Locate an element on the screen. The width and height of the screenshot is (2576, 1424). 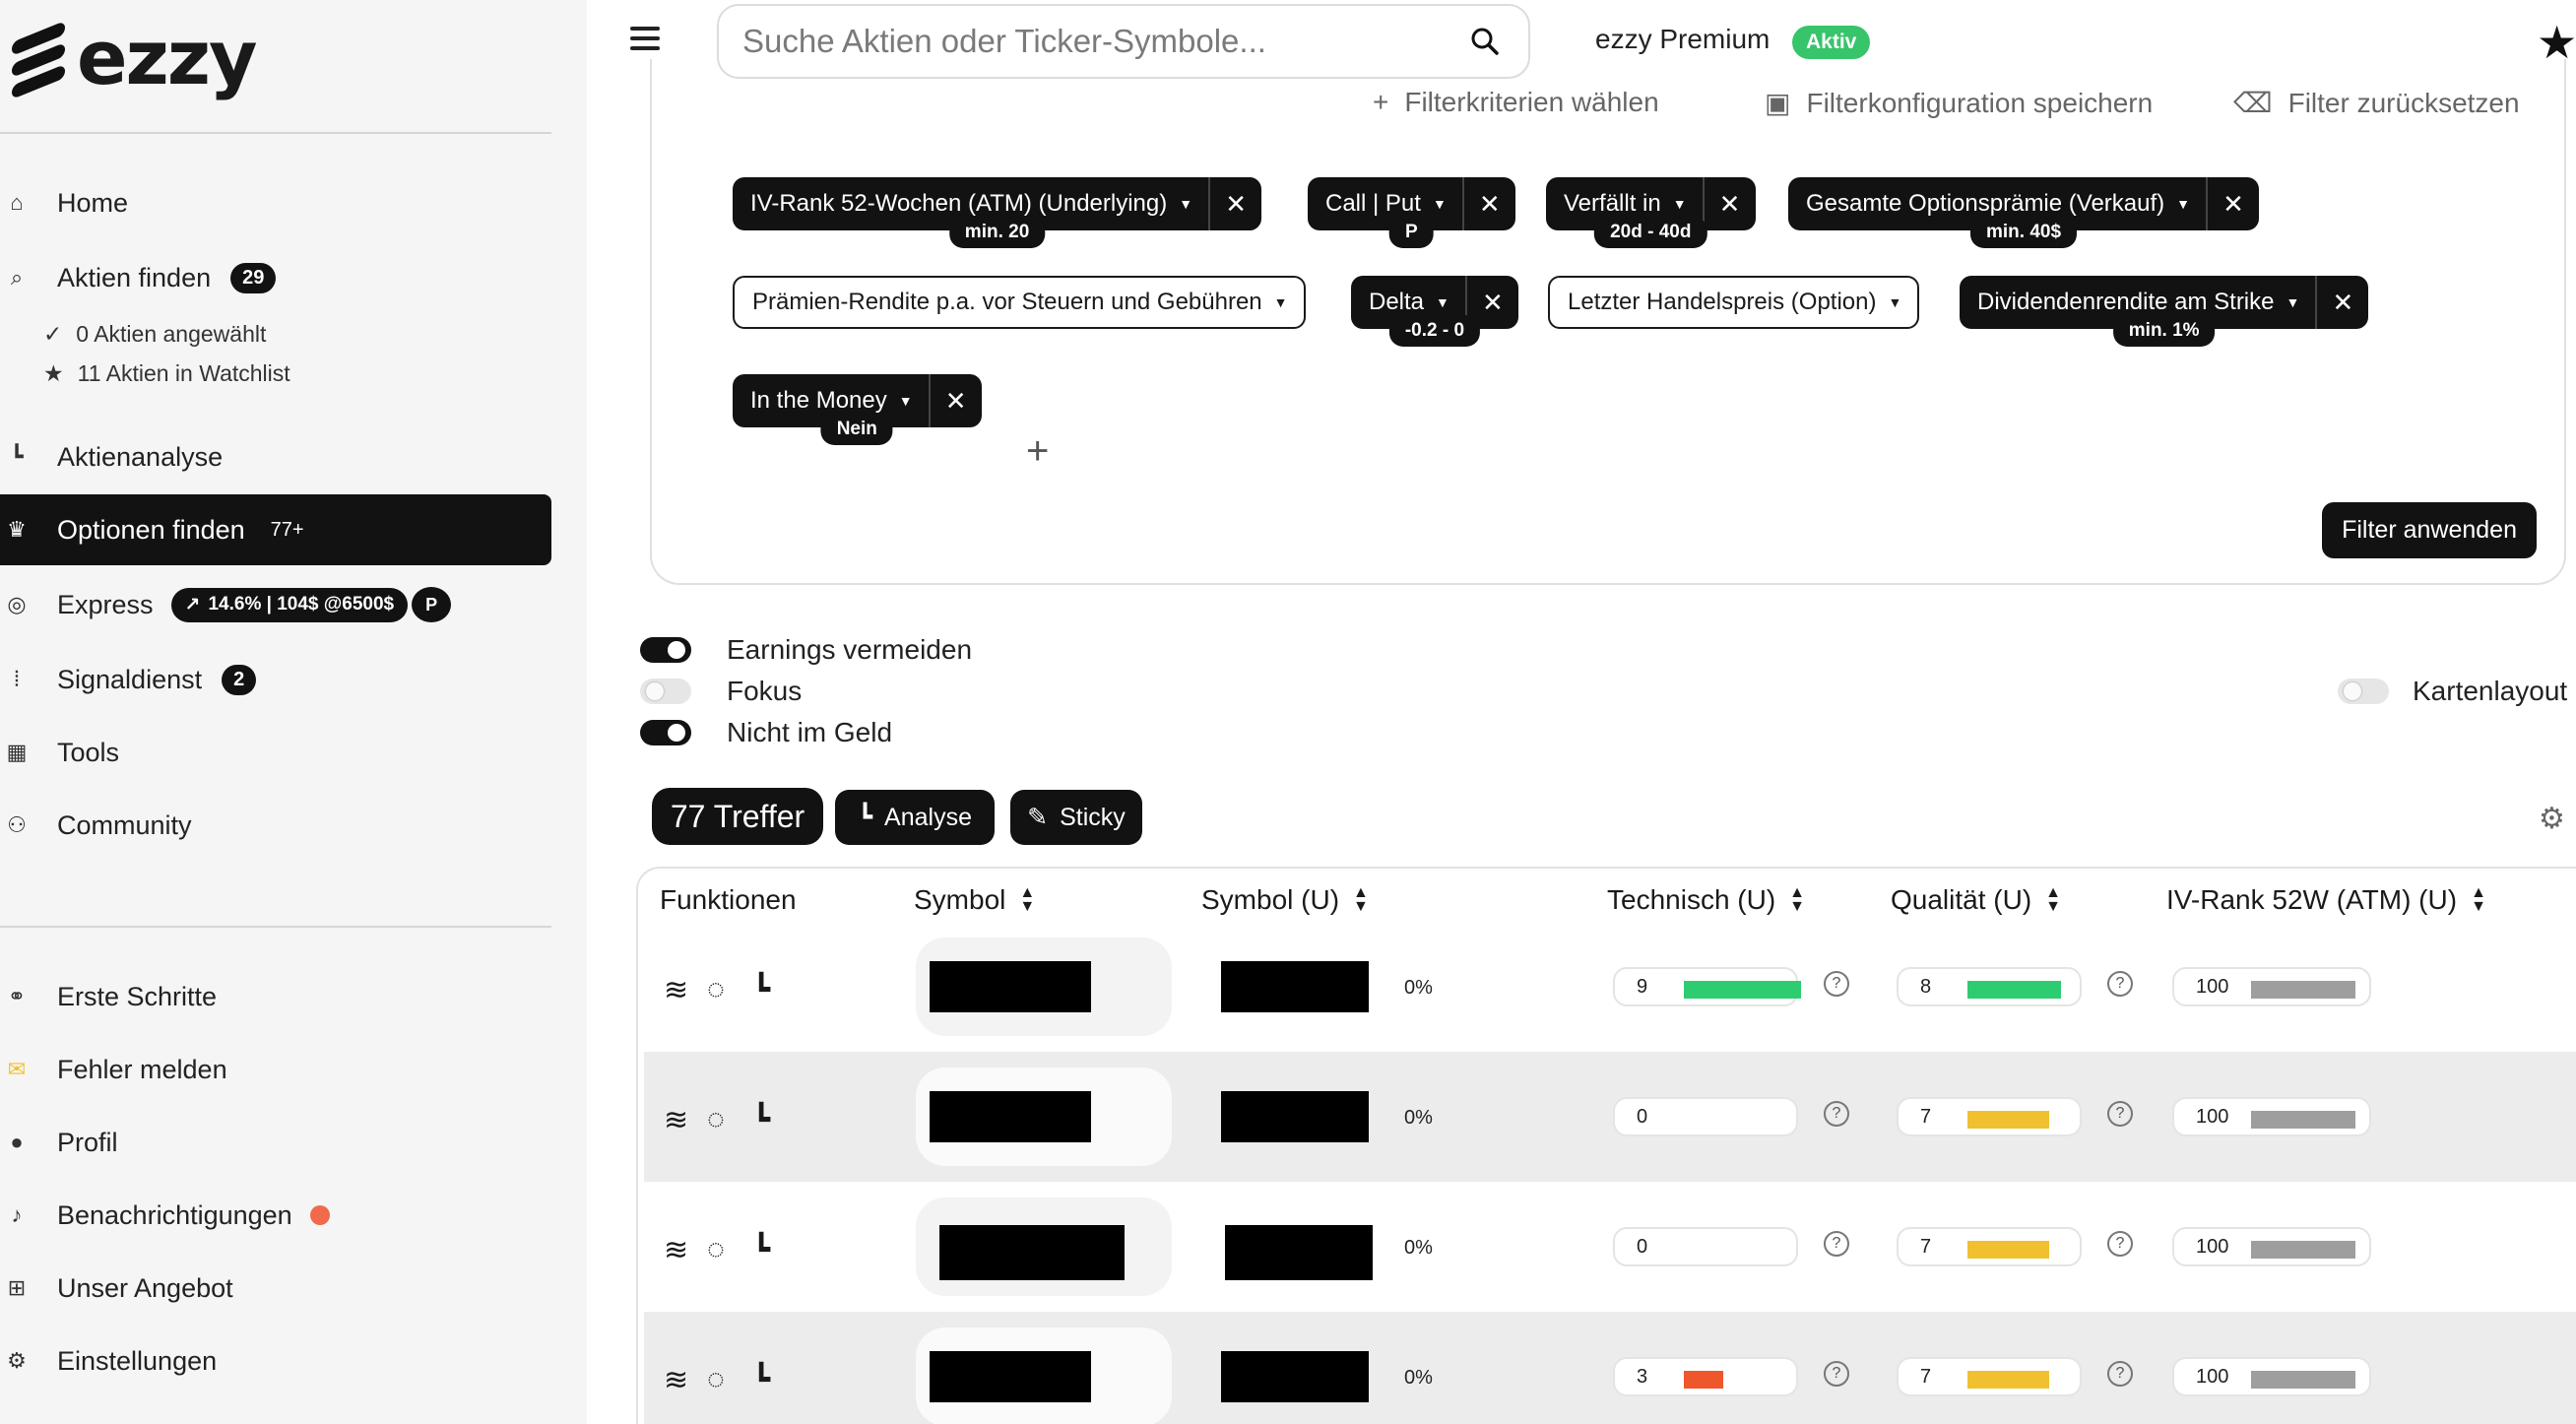
filter-chip-in-the-money: In the Money ▼ ✕ Nein is located at coordinates (857, 410).